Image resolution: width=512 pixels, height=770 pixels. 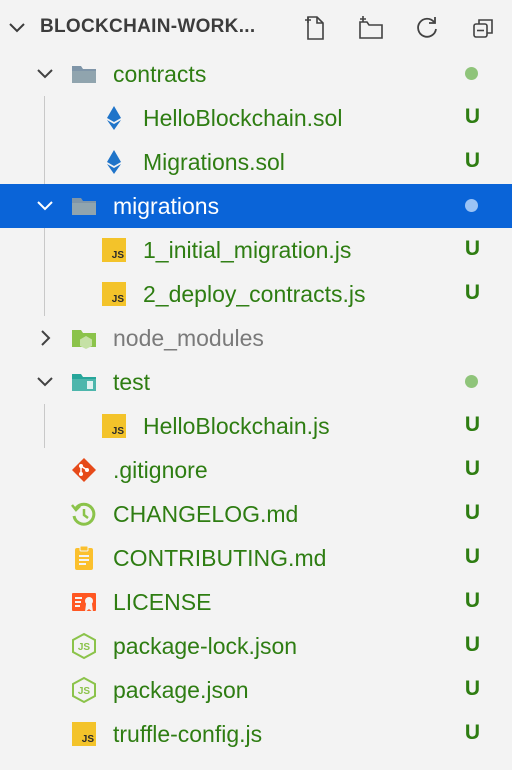 I want to click on tree-item-contributing: CONTRIBUTING.md U, so click(x=256, y=558).